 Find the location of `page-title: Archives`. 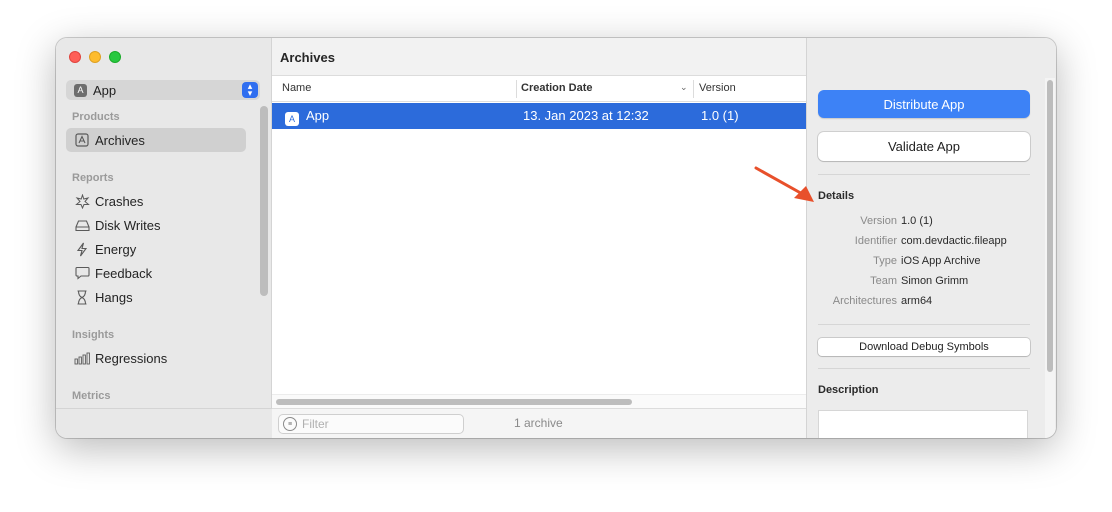

page-title: Archives is located at coordinates (307, 57).